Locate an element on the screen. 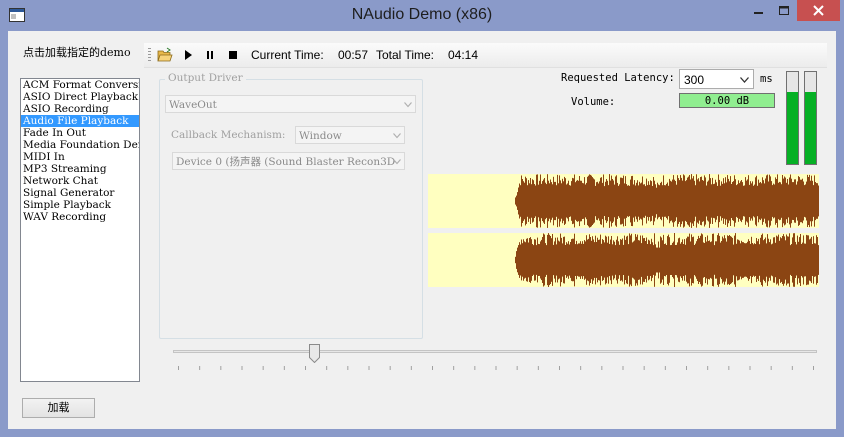  maximize-button is located at coordinates (784, 10).